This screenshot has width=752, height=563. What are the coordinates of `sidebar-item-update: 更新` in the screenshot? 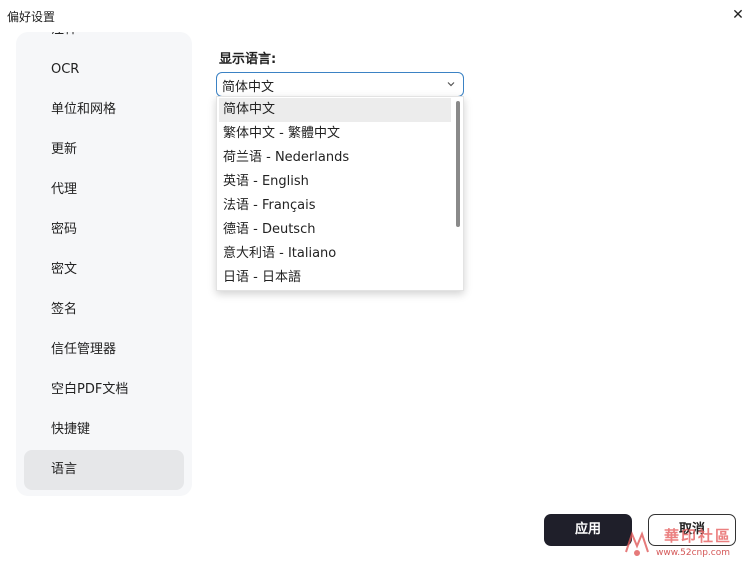 It's located at (104, 150).